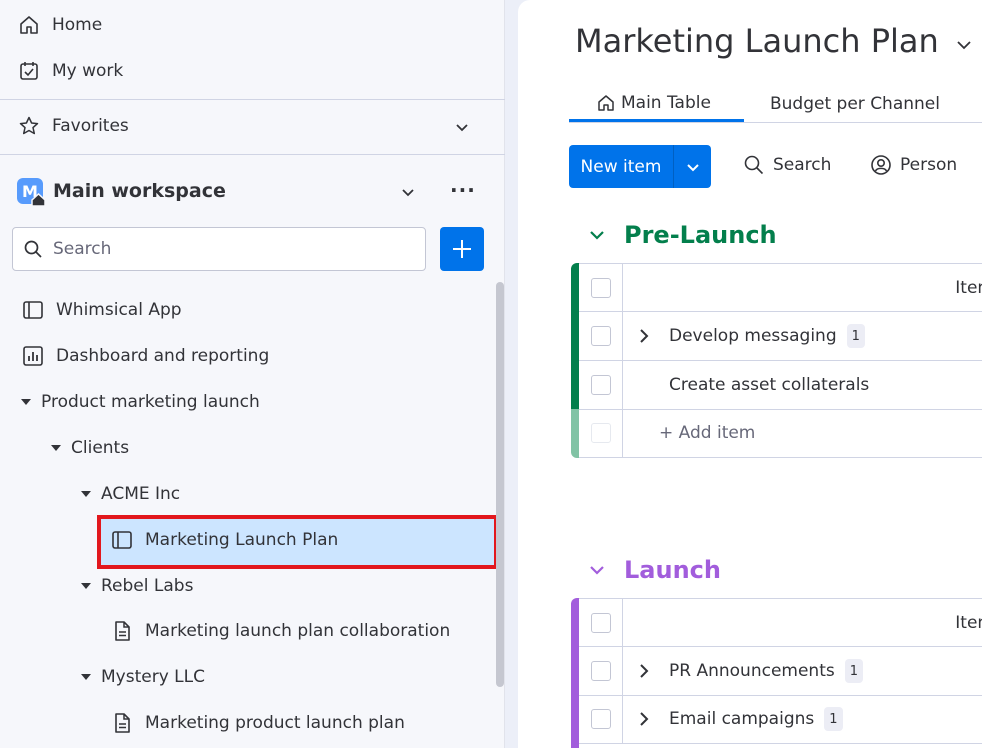  Describe the element at coordinates (88, 71) in the screenshot. I see `nav-my-work-label: My work` at that location.